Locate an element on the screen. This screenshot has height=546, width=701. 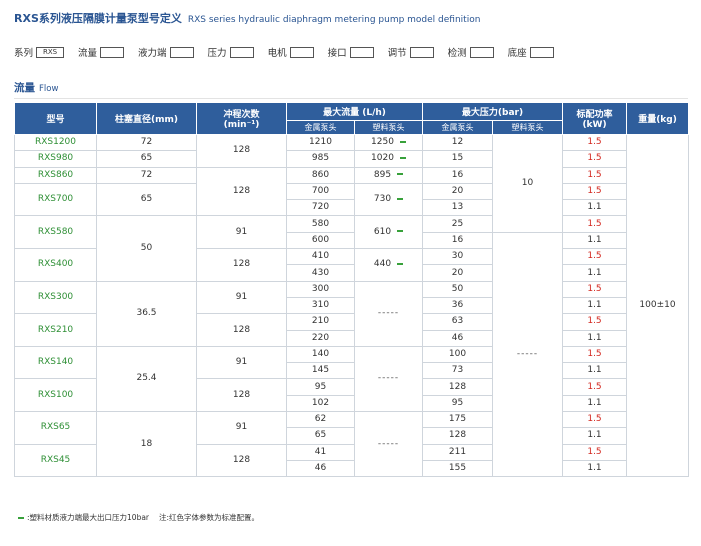
flow-metal-cell: 46 is located at coordinates (320, 468).